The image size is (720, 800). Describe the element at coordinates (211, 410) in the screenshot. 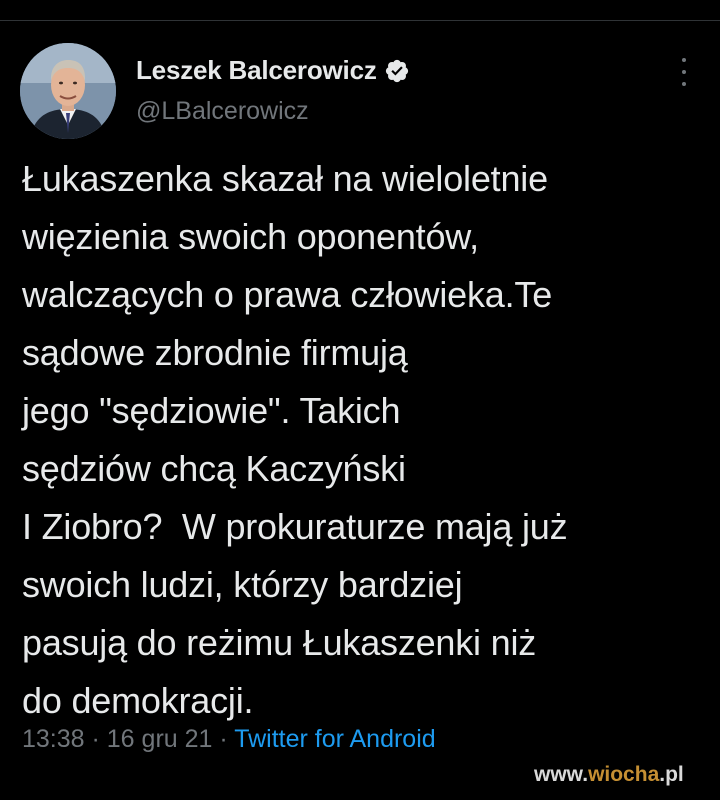

I see `tweet-text-line: jego "sędziowie". Takich` at that location.